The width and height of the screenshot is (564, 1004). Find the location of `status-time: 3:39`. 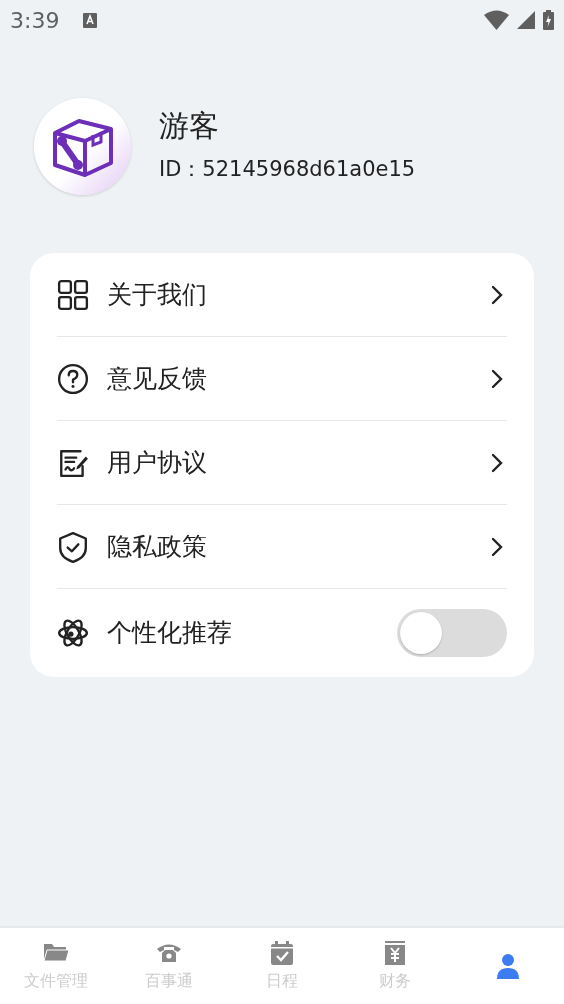

status-time: 3:39 is located at coordinates (35, 20).